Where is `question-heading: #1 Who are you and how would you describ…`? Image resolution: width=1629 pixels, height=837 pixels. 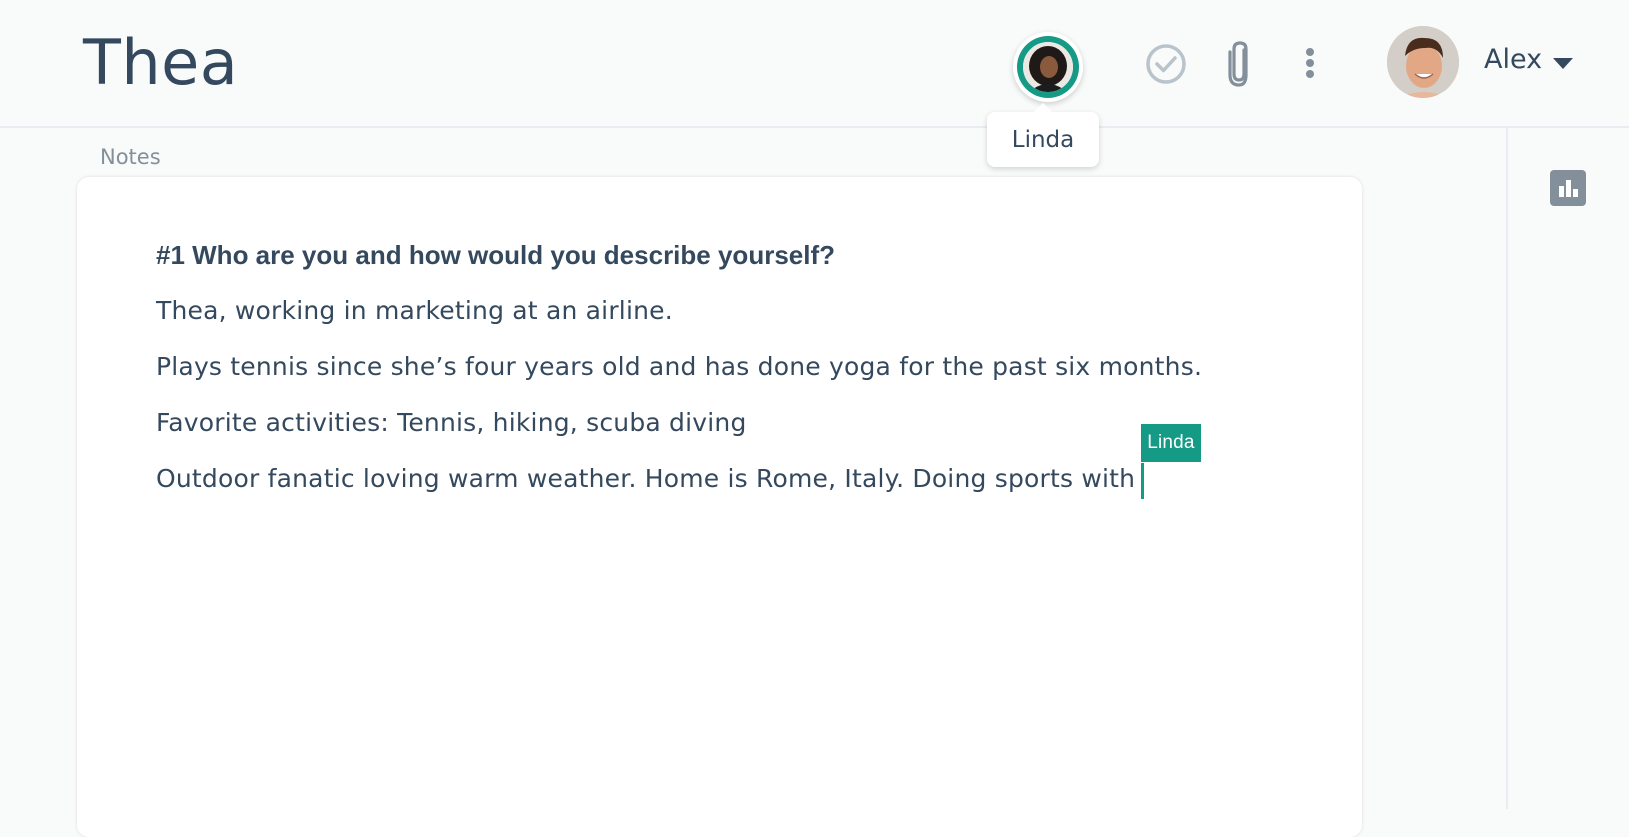 question-heading: #1 Who are you and how would you describ… is located at coordinates (495, 255).